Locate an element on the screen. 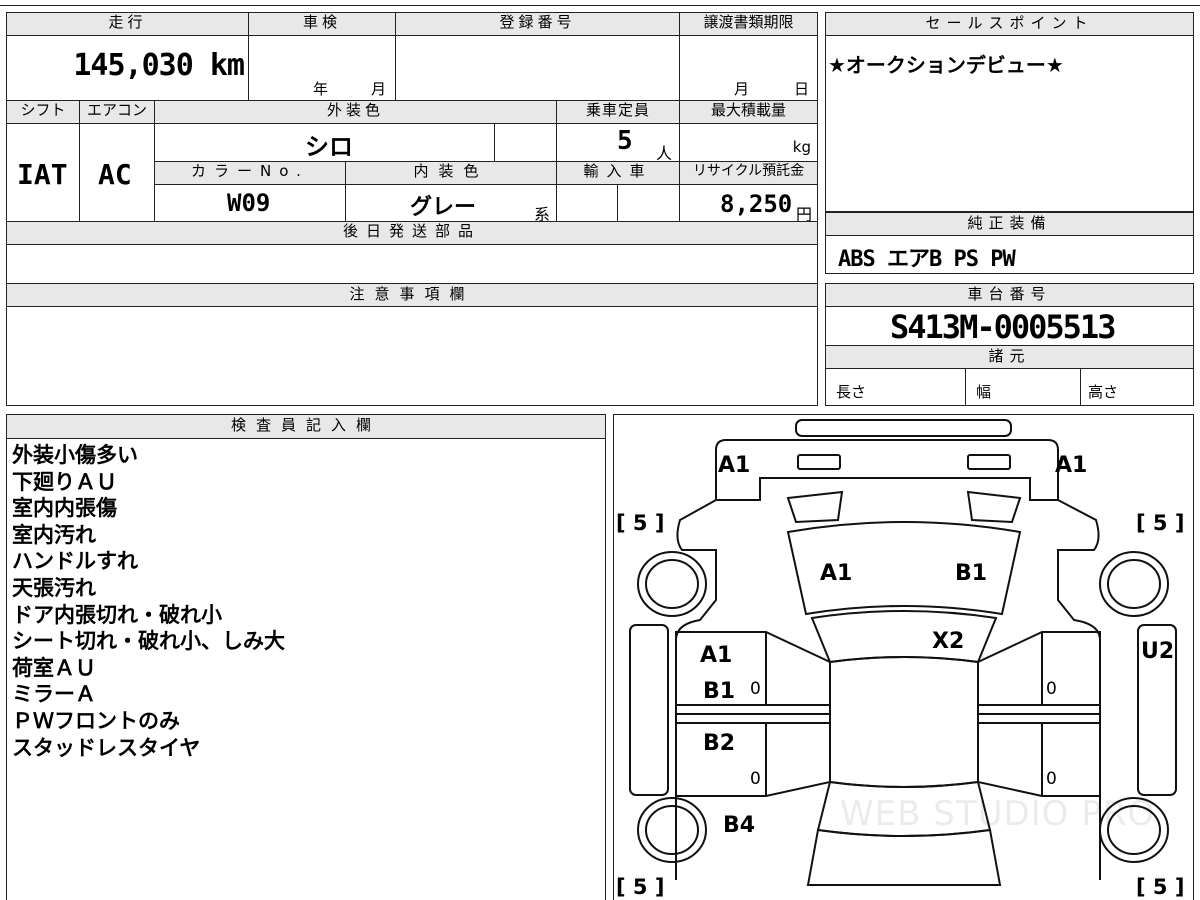 The height and width of the screenshot is (900, 1200). tire-front-right-inner is located at coordinates (1134, 584).